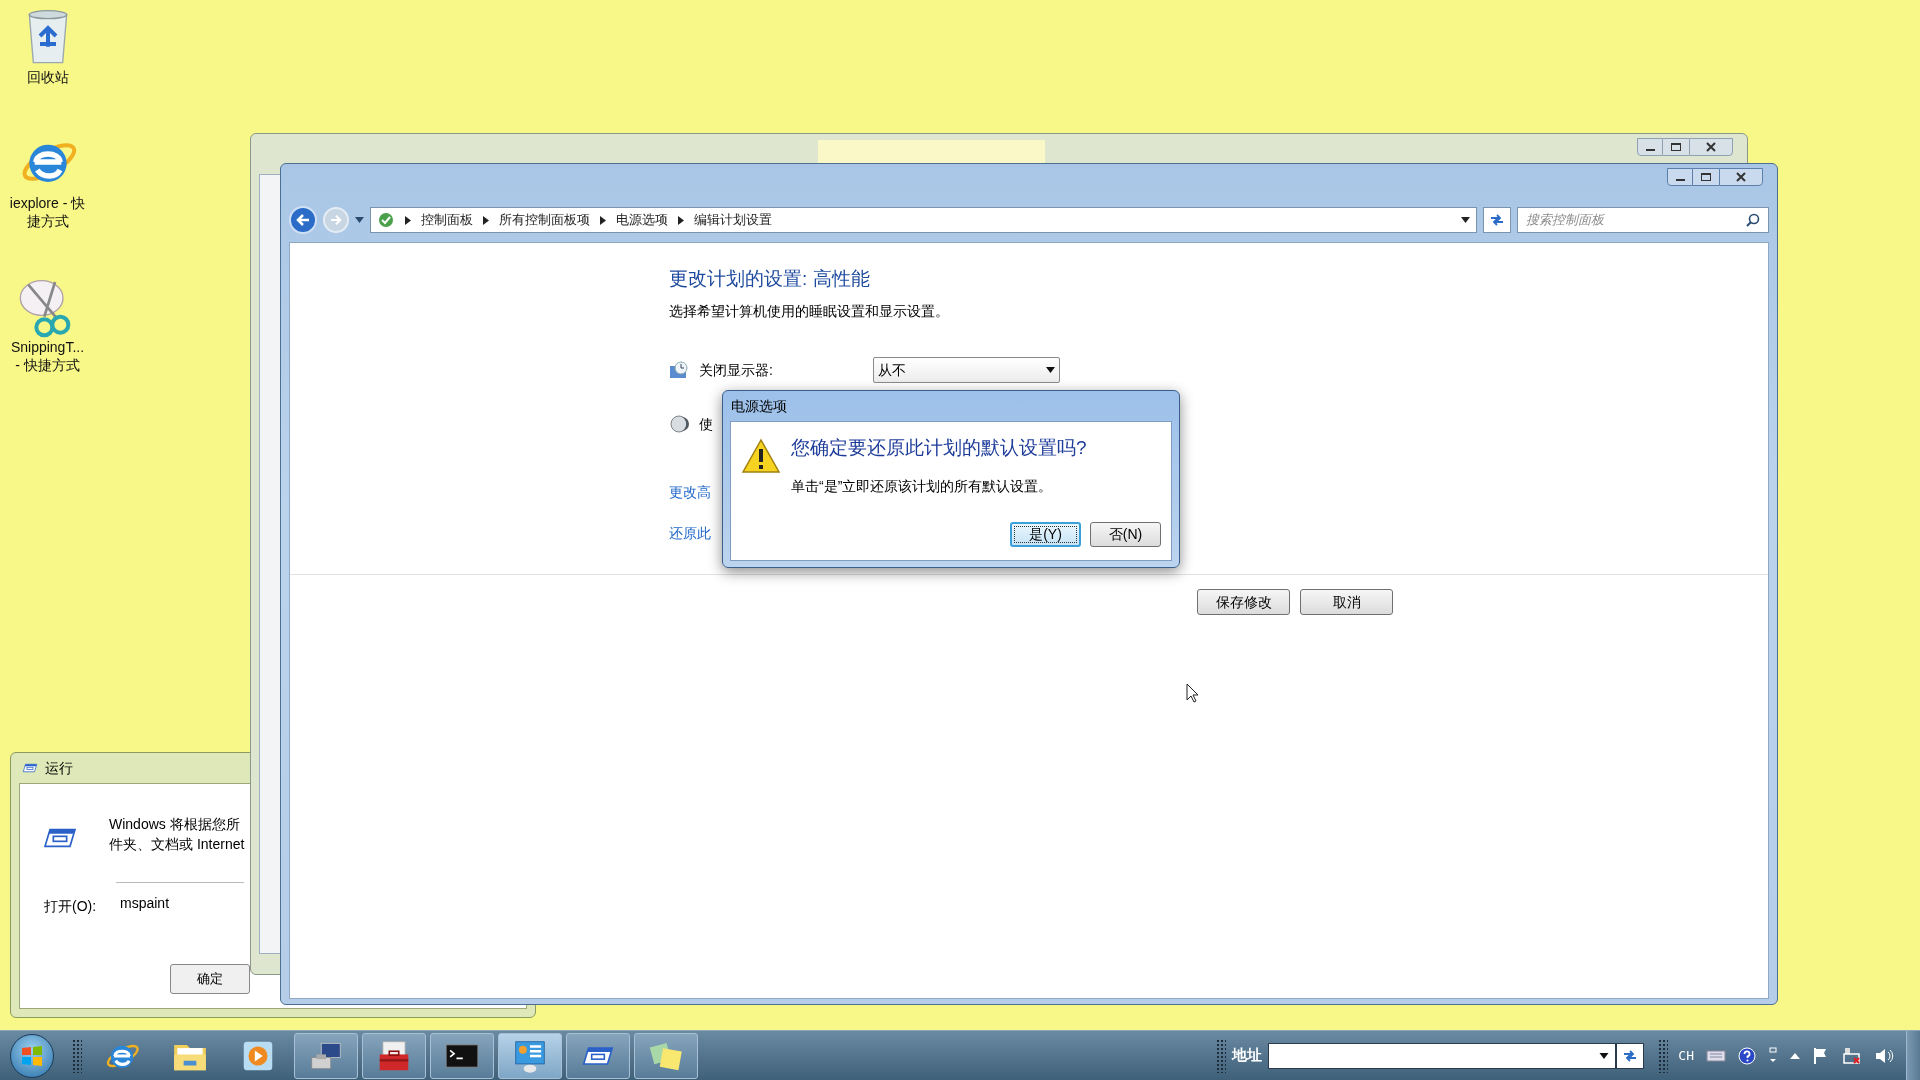 The image size is (1920, 1080). Describe the element at coordinates (761, 456) in the screenshot. I see `warning-icon` at that location.